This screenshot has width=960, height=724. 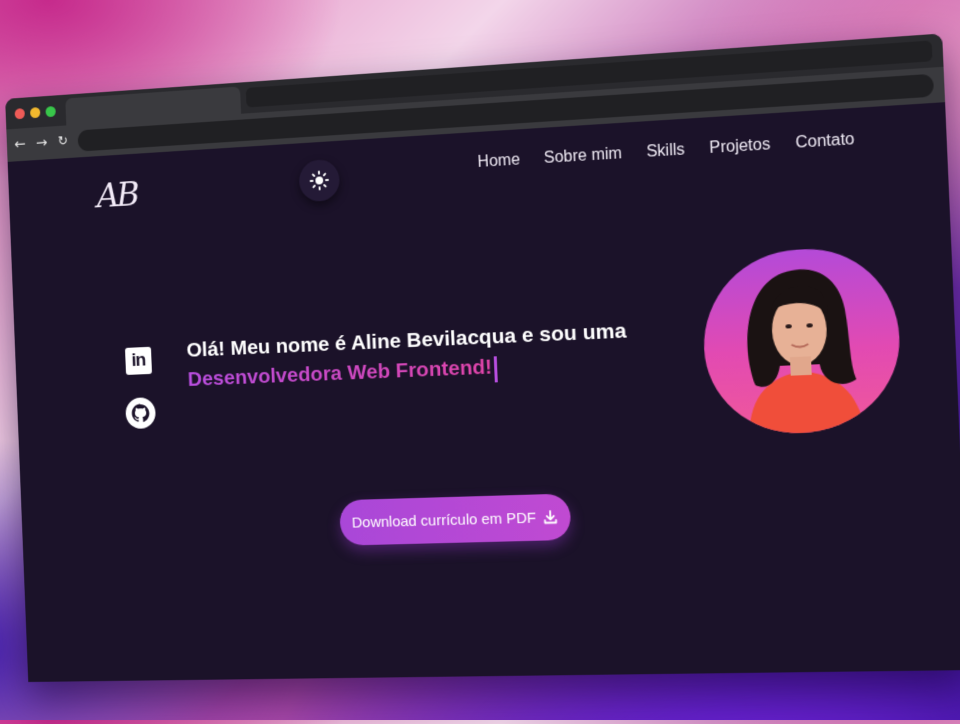 What do you see at coordinates (443, 520) in the screenshot?
I see `download-cv-label: Download currículo em PDF` at bounding box center [443, 520].